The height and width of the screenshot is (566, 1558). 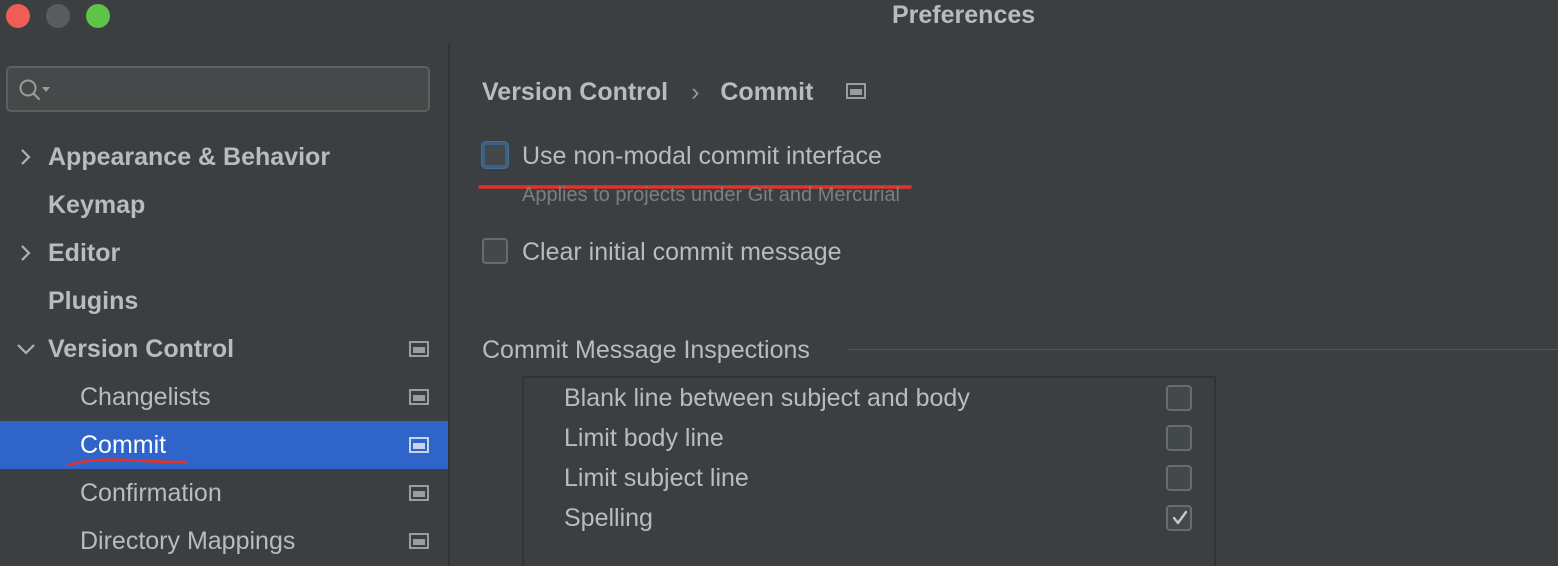 What do you see at coordinates (189, 157) in the screenshot?
I see `sidebar-item-label: Appearance & Behavior` at bounding box center [189, 157].